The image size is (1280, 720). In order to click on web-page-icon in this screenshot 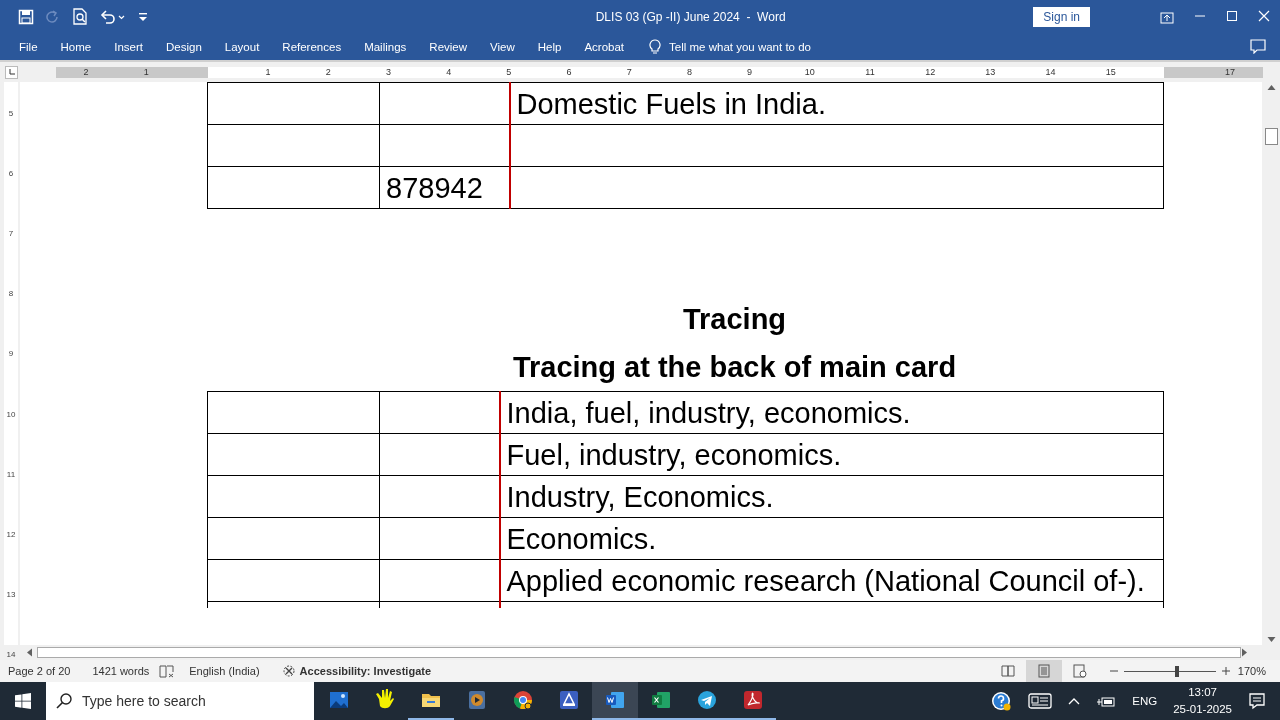, I will do `click(1079, 671)`.